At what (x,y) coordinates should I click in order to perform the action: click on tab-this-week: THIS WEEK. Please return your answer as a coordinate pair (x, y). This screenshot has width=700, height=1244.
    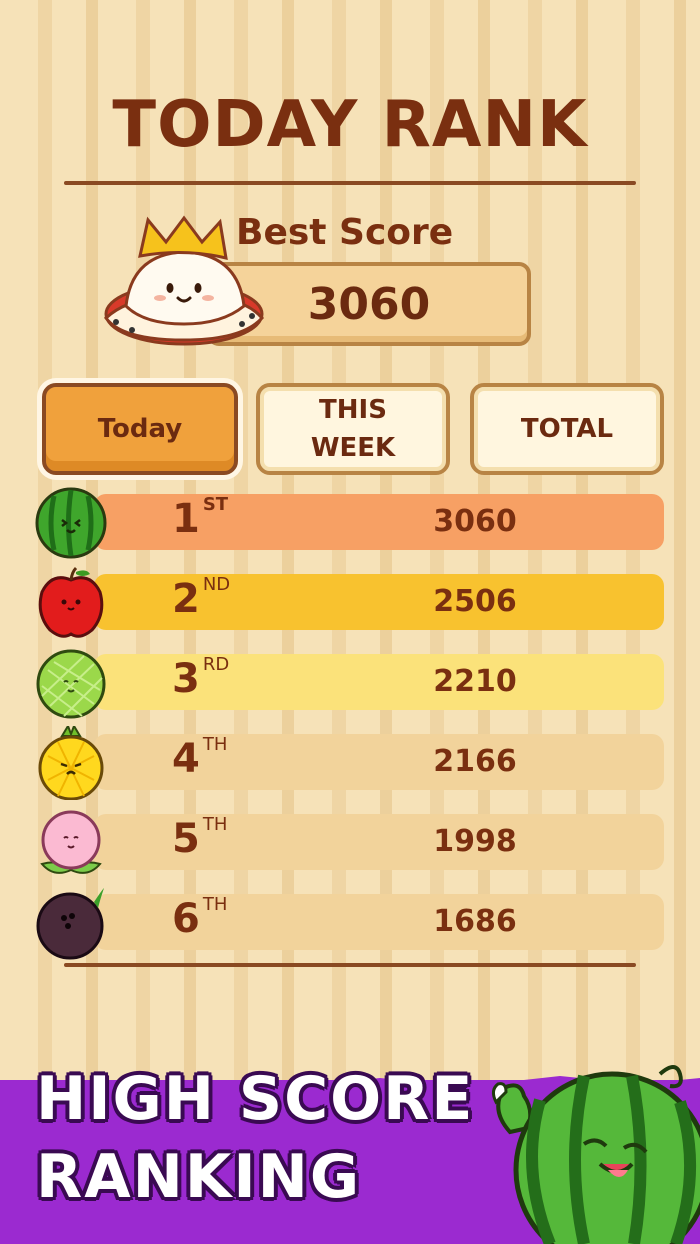
    Looking at the image, I should click on (353, 429).